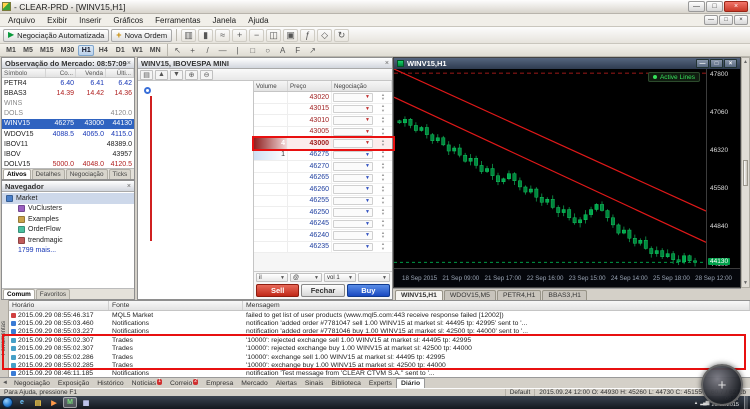 This screenshot has width=750, height=409. Describe the element at coordinates (178, 50) in the screenshot. I see `cursor-icon: ↖` at that location.